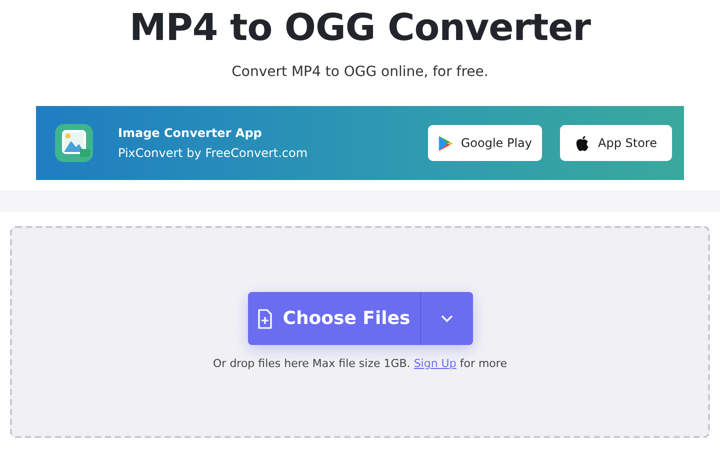 Image resolution: width=720 pixels, height=465 pixels. Describe the element at coordinates (360, 363) in the screenshot. I see `drop-hint: Or drop files here Max file size 1GB. Sign Up for more` at that location.